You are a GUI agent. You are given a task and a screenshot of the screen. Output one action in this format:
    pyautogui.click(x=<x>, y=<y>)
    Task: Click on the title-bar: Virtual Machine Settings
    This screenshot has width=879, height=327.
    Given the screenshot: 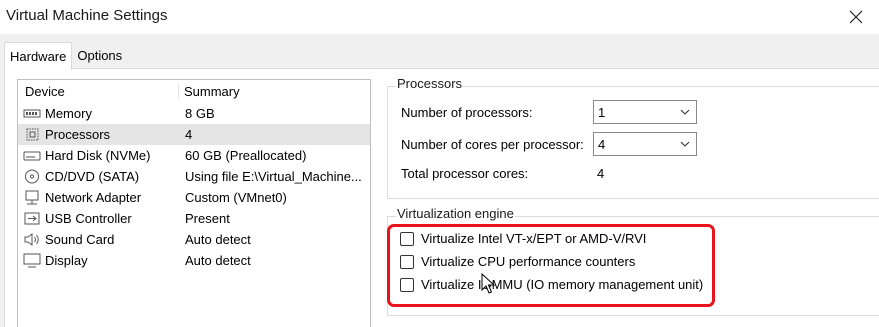 What is the action you would take?
    pyautogui.click(x=439, y=17)
    